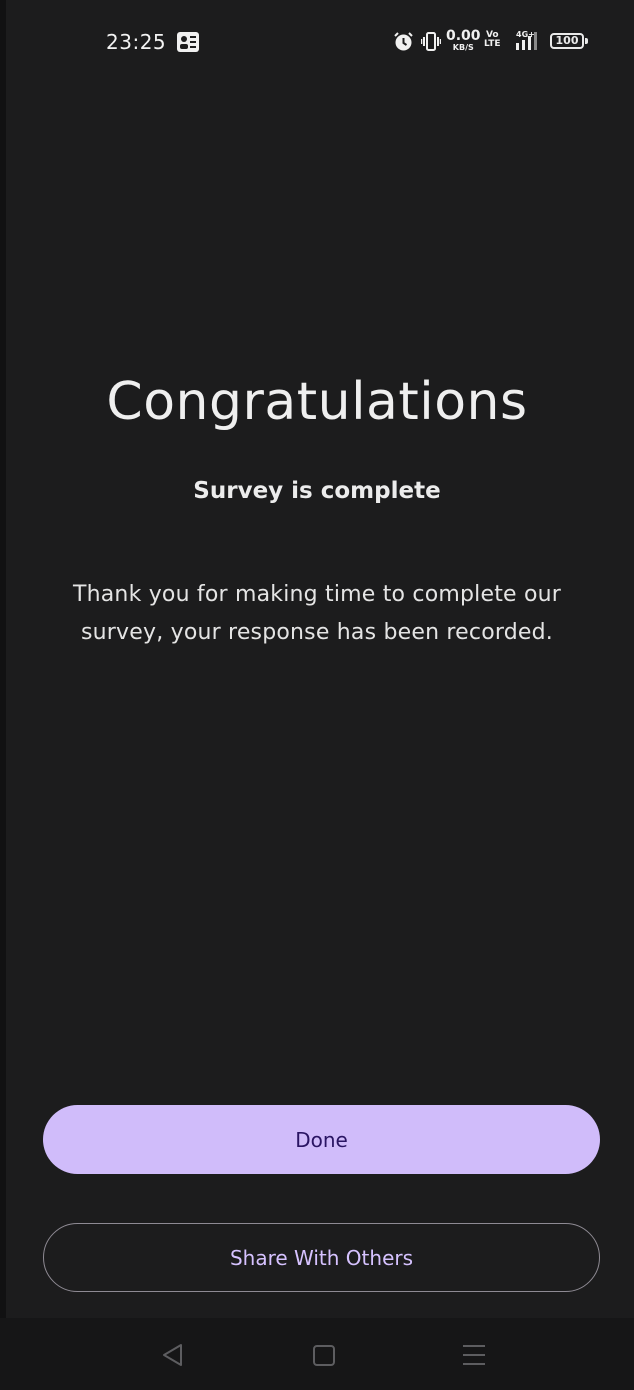 The image size is (634, 1390). Describe the element at coordinates (3, 695) in the screenshot. I see `screen-edge` at that location.